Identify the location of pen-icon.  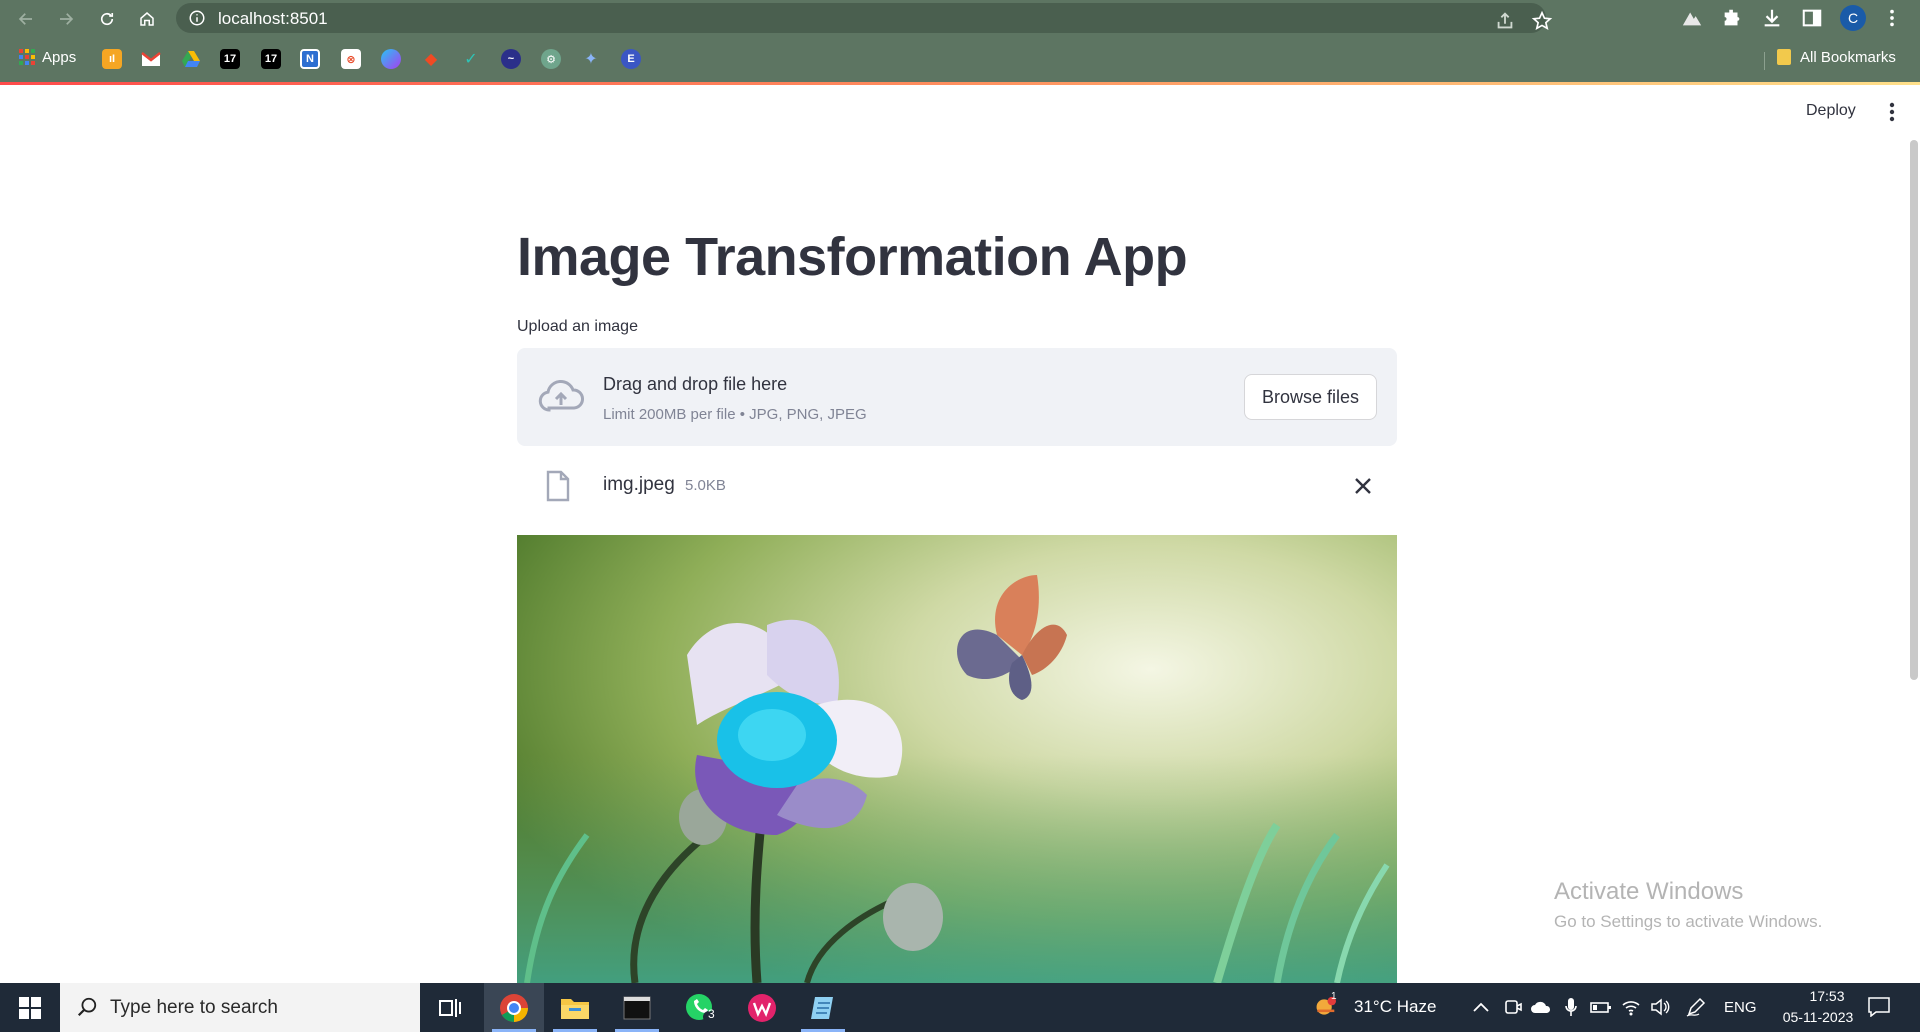
(1696, 1007).